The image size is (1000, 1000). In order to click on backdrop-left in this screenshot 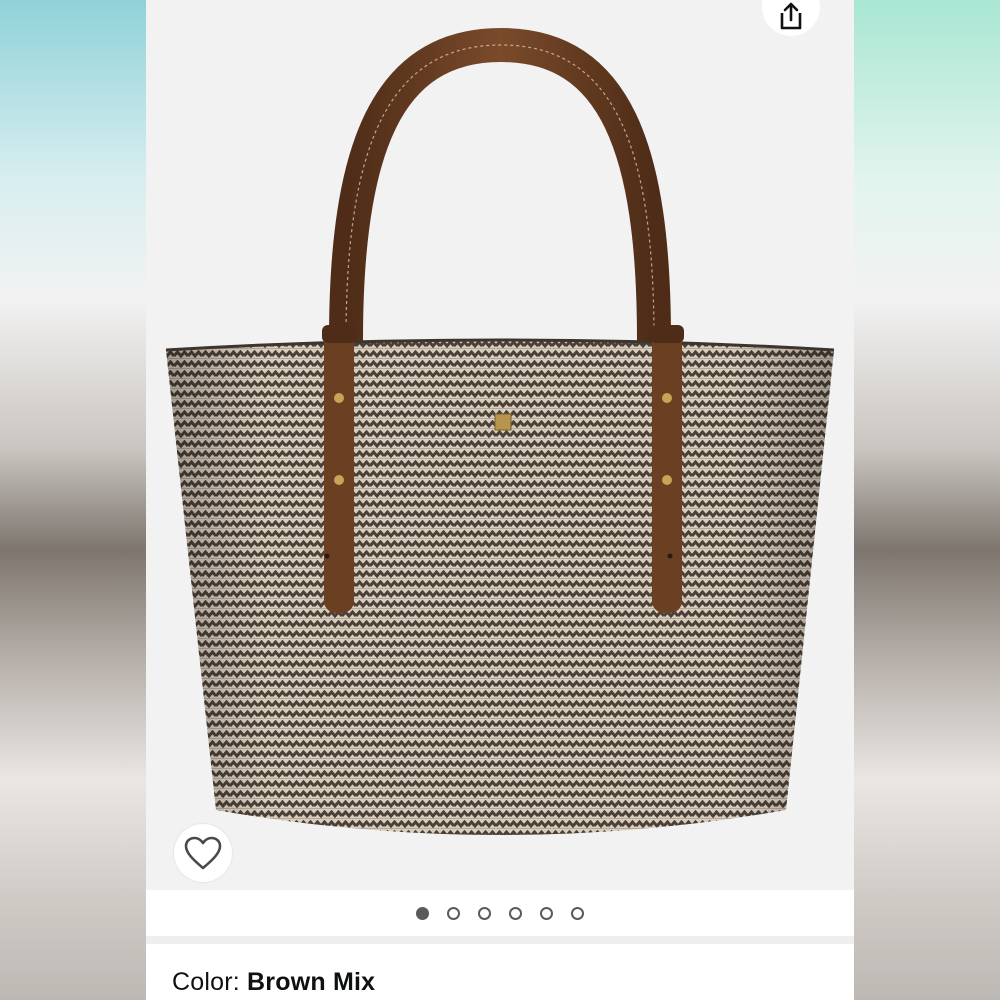, I will do `click(73, 500)`.